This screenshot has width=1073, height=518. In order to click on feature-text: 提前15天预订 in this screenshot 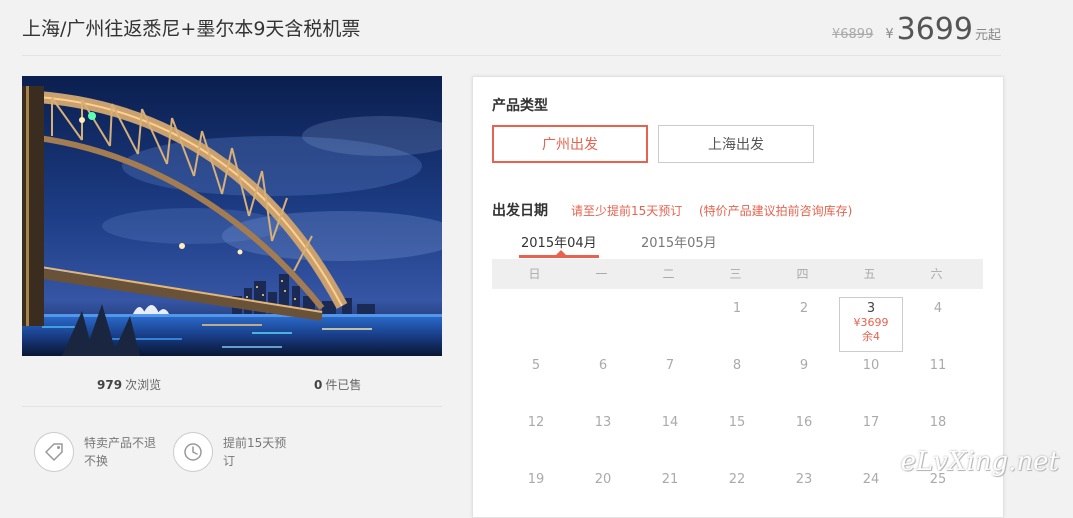, I will do `click(255, 452)`.